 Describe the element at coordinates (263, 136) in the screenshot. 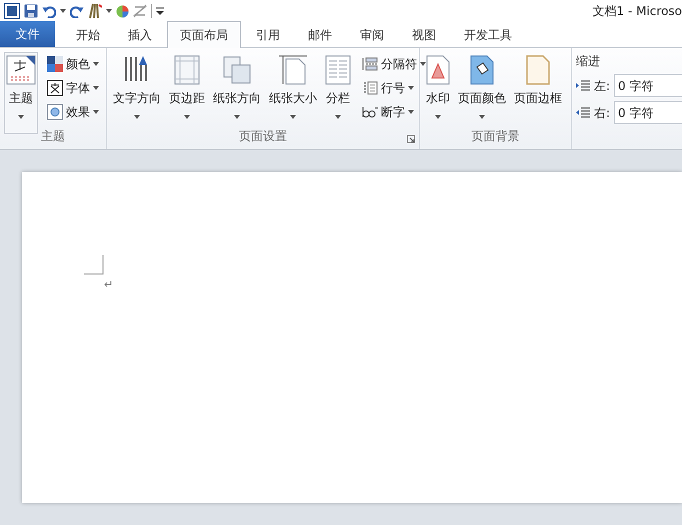

I see `group-label: 页面设置` at that location.